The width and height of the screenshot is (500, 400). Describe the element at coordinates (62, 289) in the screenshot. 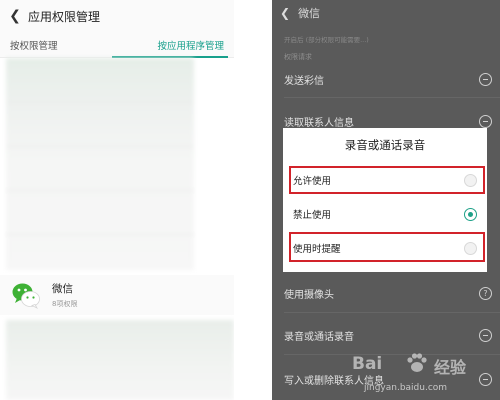

I see `app-name: 微信` at that location.